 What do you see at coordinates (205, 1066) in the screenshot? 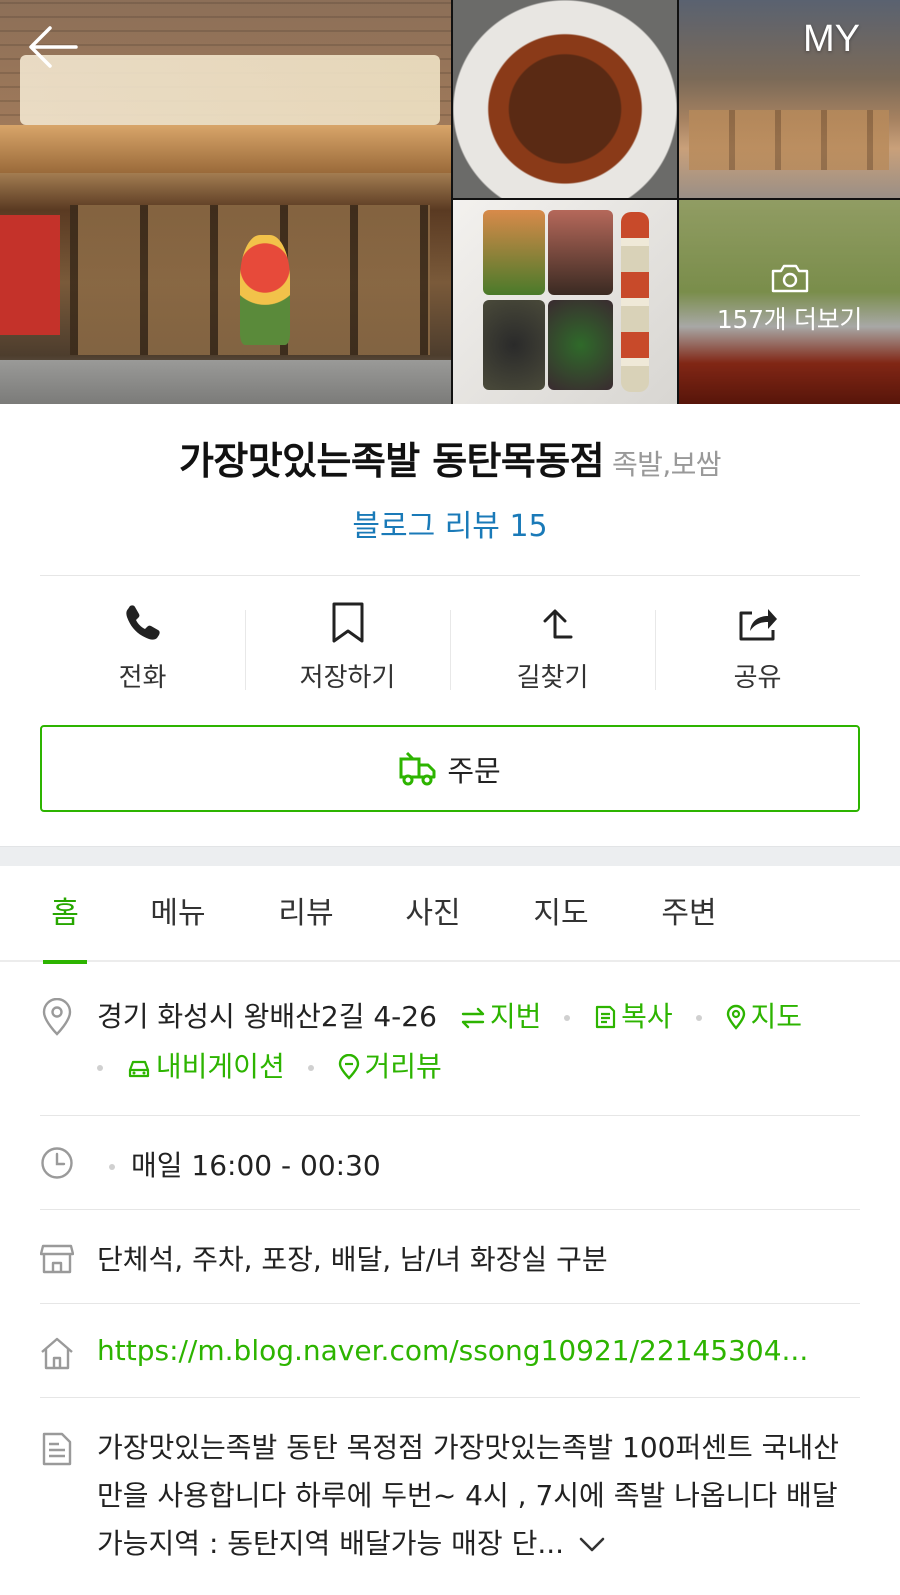
I see `navigation-link: 내비게이션` at bounding box center [205, 1066].